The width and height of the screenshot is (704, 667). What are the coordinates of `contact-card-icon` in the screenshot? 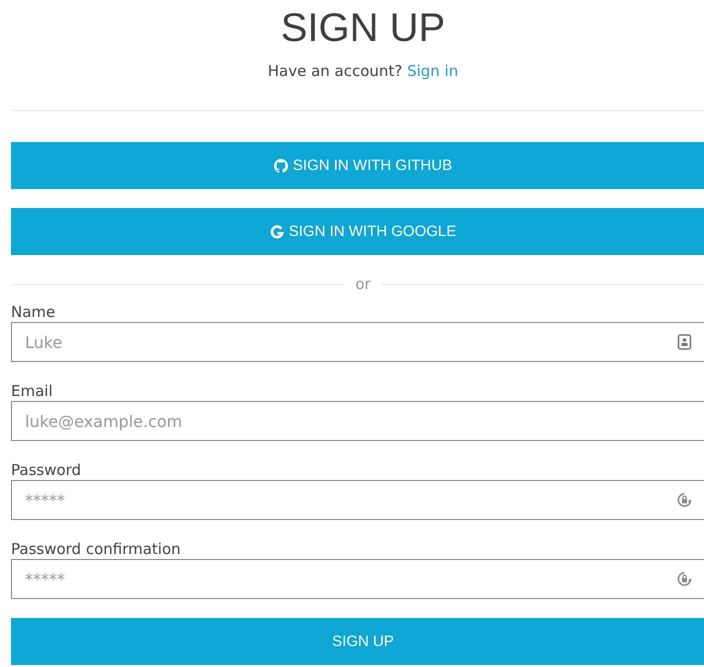 It's located at (684, 342).